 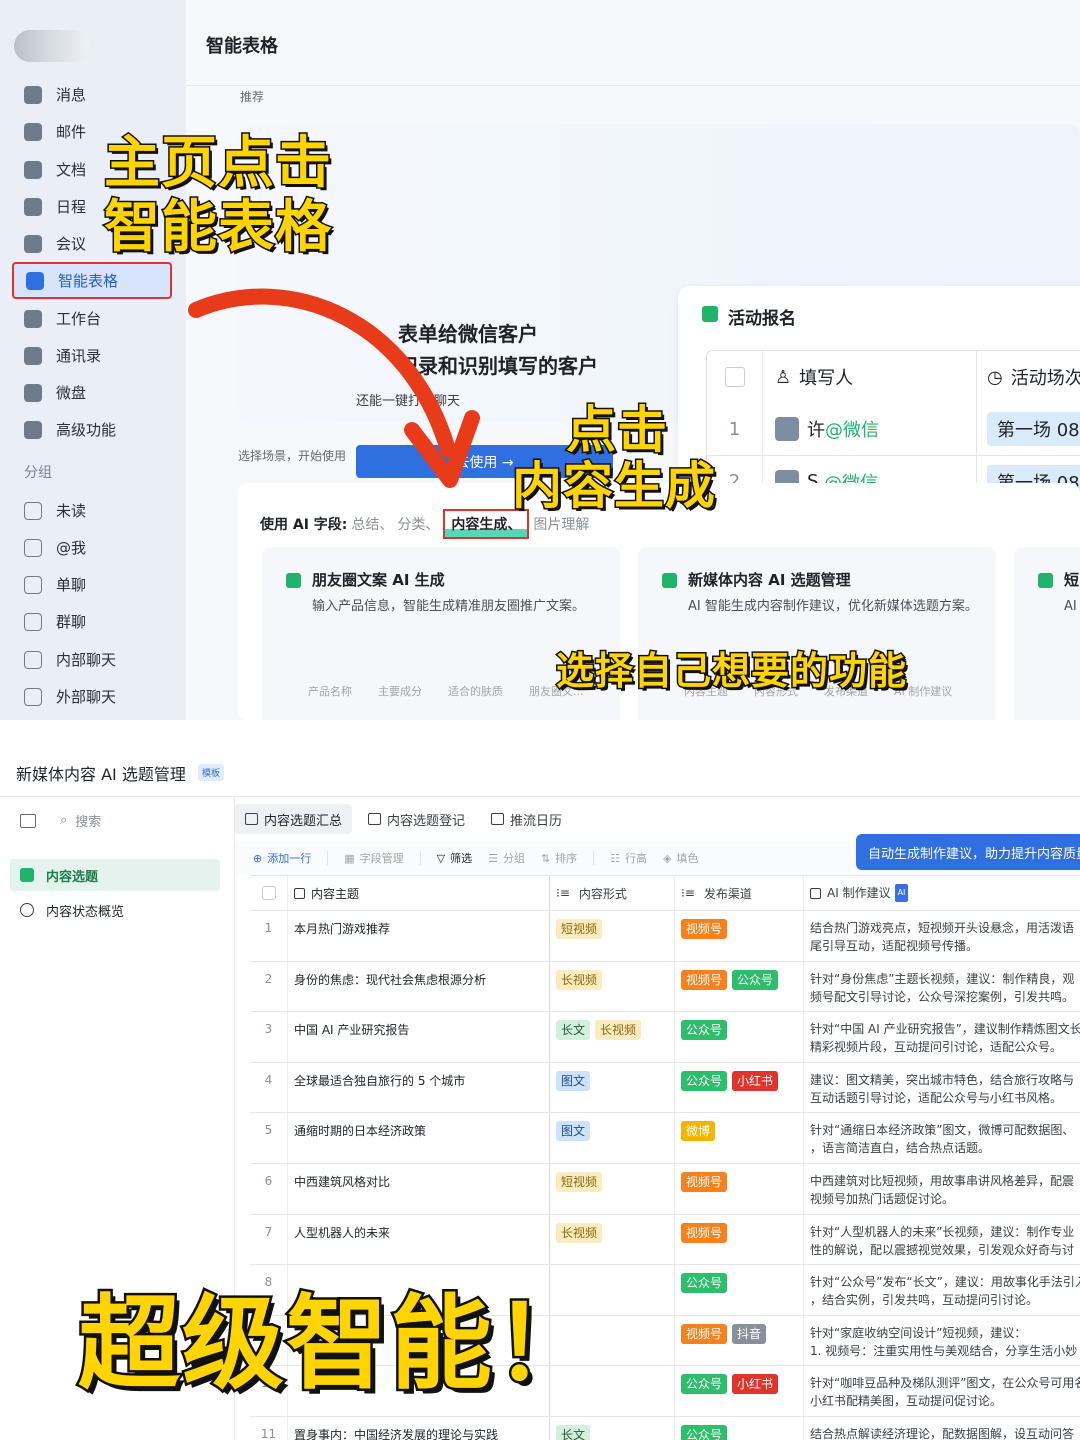 I want to click on row-height-button: ☷ 行高, so click(x=628, y=858).